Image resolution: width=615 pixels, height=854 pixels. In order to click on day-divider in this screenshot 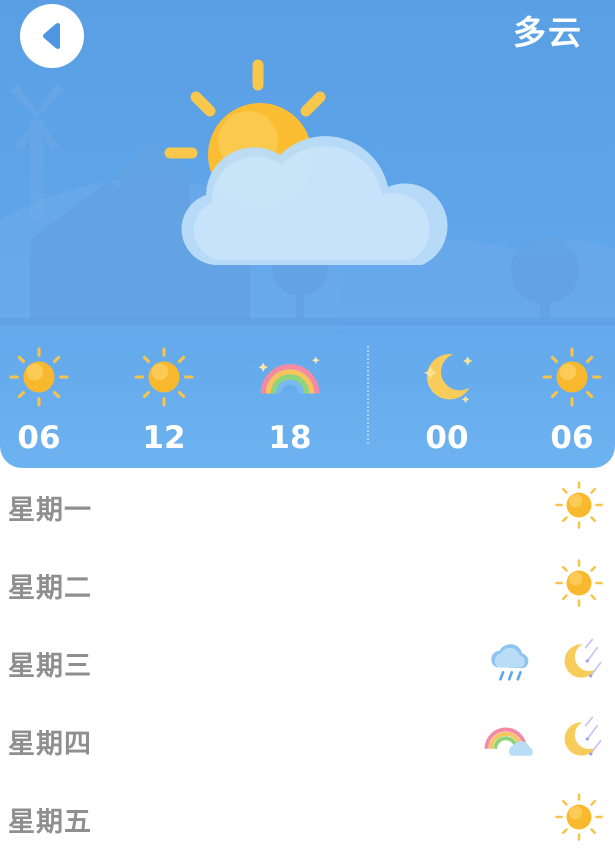, I will do `click(368, 395)`.